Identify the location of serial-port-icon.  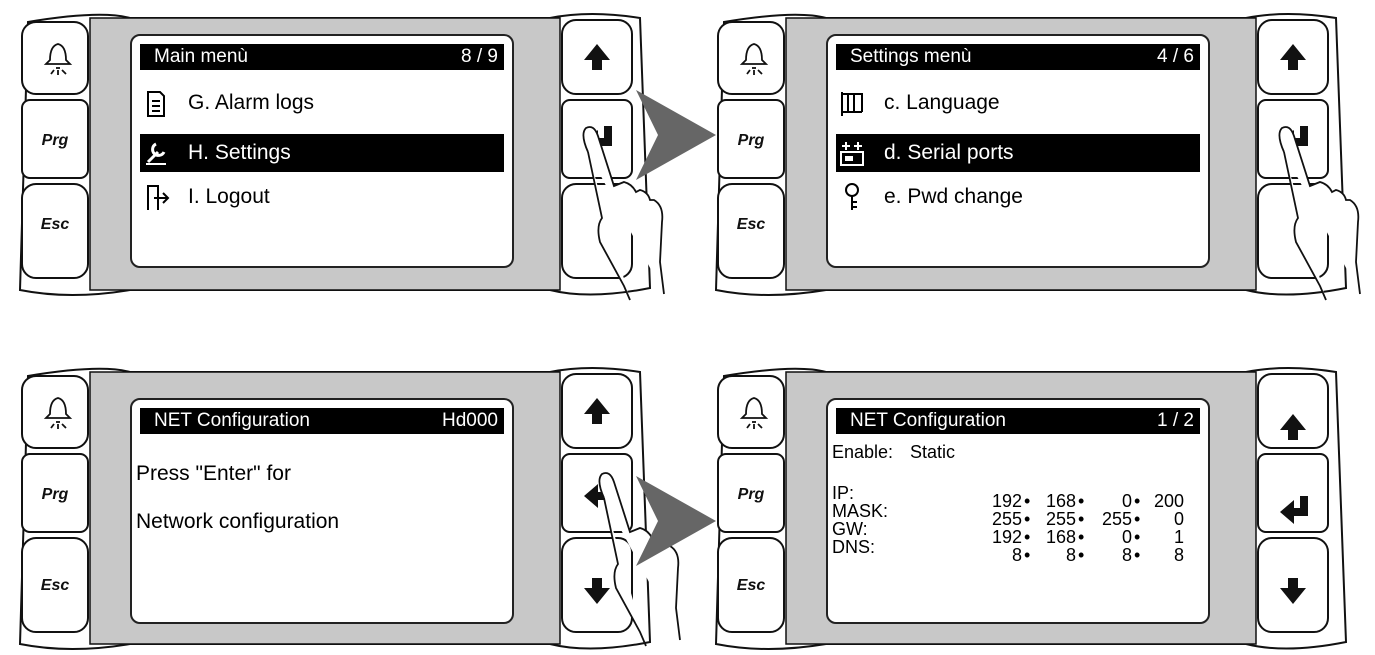
(852, 154).